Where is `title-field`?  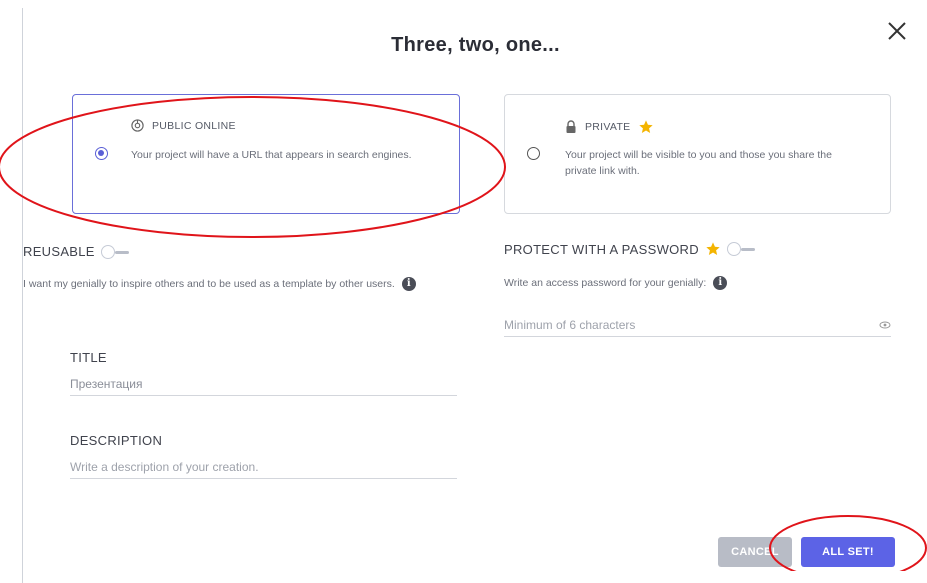 title-field is located at coordinates (263, 384).